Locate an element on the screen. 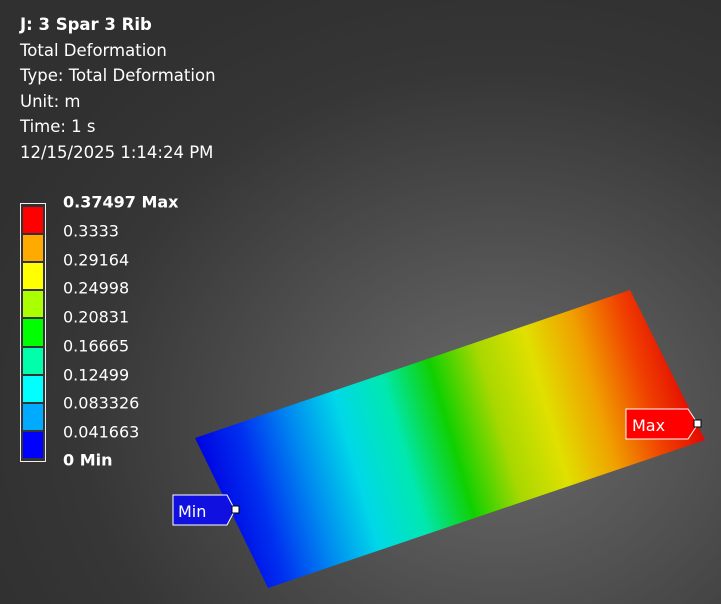  min-probe-marker is located at coordinates (235, 509).